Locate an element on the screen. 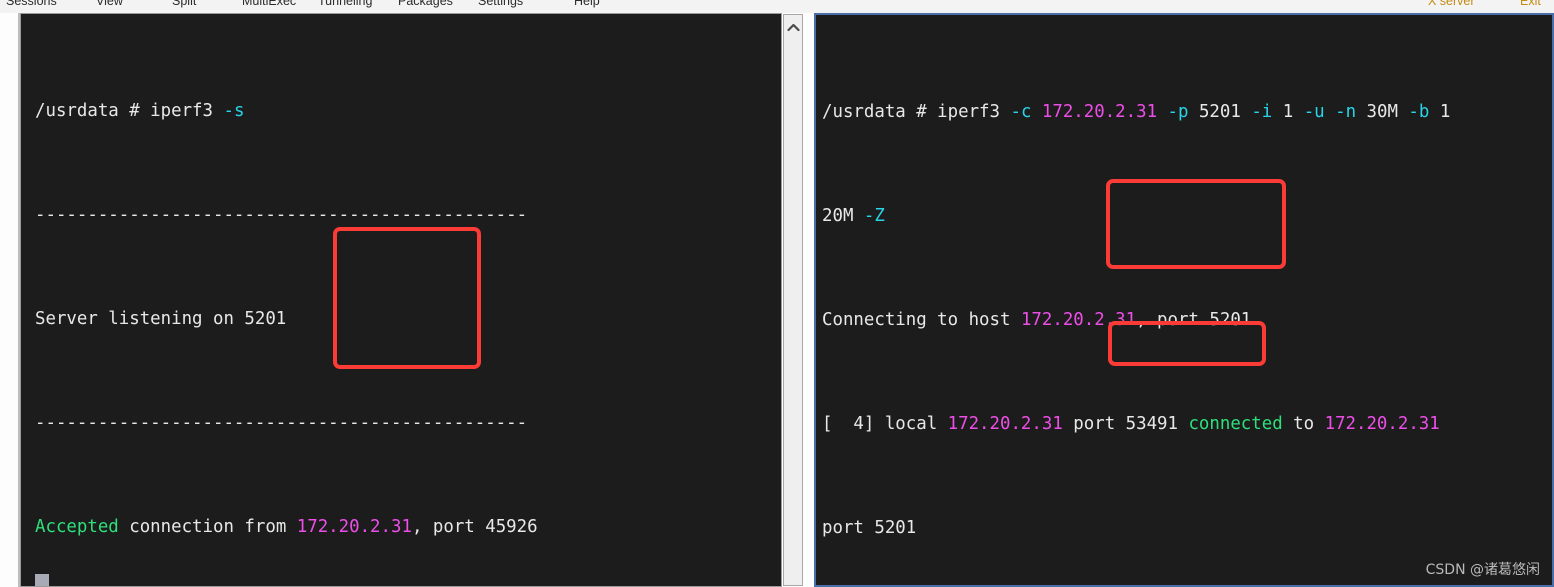  scroll-up-button is located at coordinates (793, 27).